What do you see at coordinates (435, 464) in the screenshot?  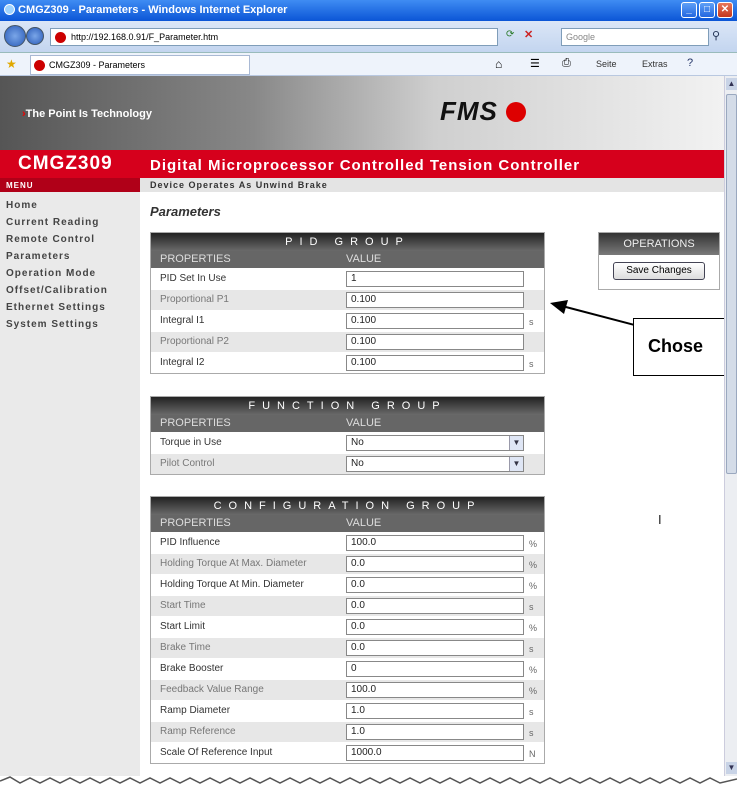 I see `pilot-control-select: No ▼` at bounding box center [435, 464].